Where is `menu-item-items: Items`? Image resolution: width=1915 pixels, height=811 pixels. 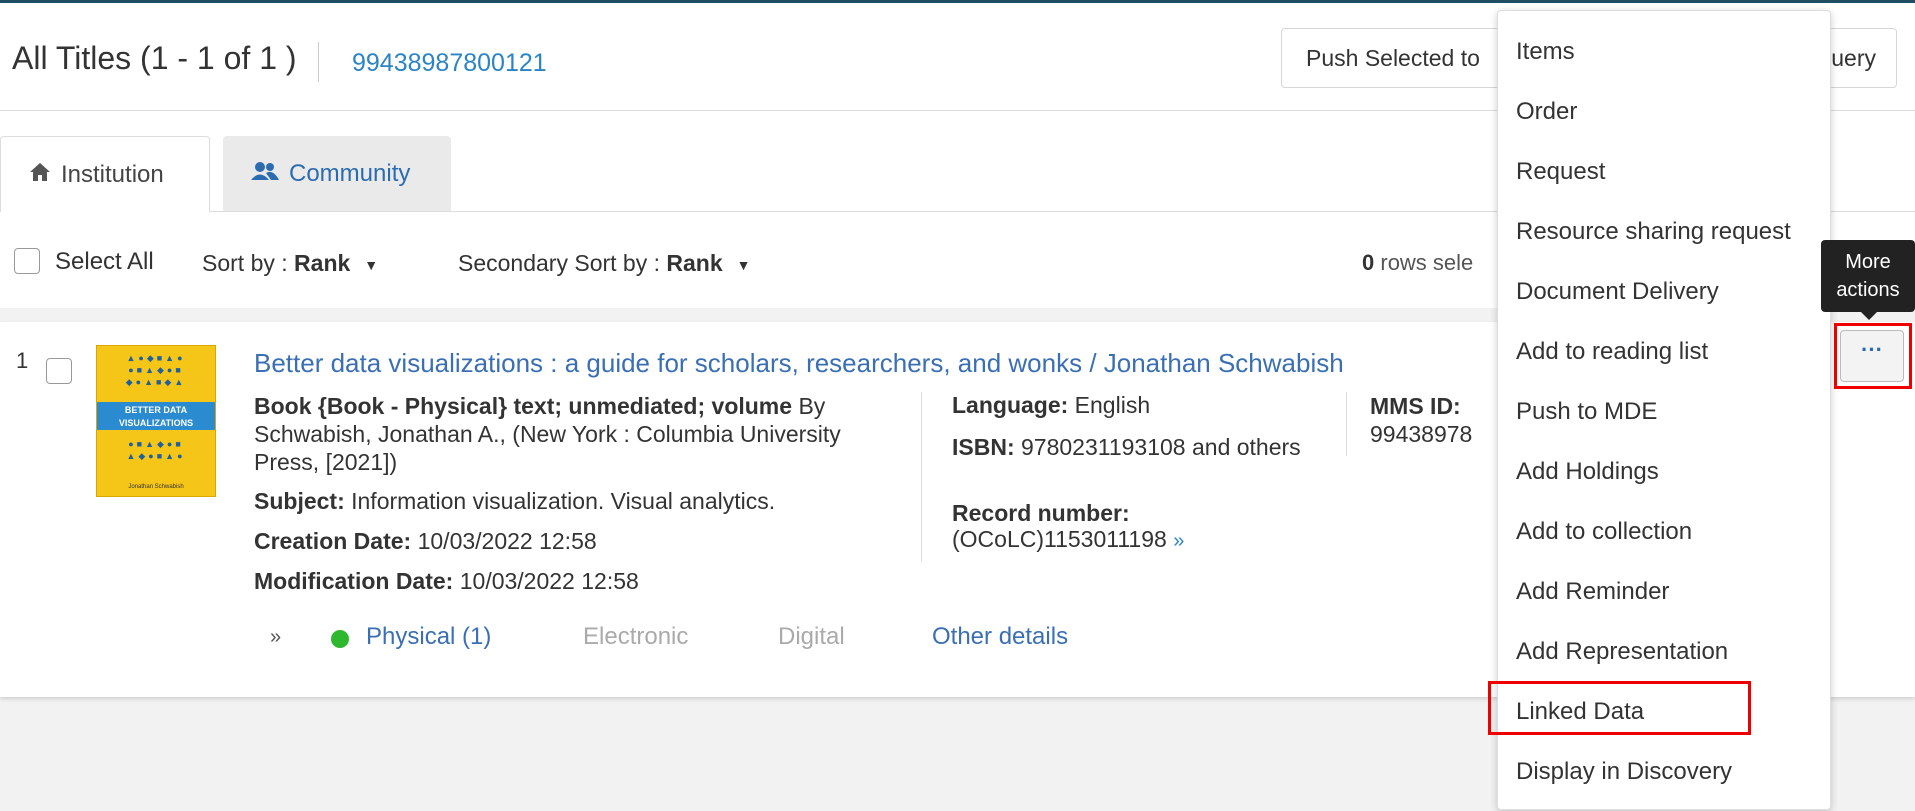
menu-item-items: Items is located at coordinates (1545, 52).